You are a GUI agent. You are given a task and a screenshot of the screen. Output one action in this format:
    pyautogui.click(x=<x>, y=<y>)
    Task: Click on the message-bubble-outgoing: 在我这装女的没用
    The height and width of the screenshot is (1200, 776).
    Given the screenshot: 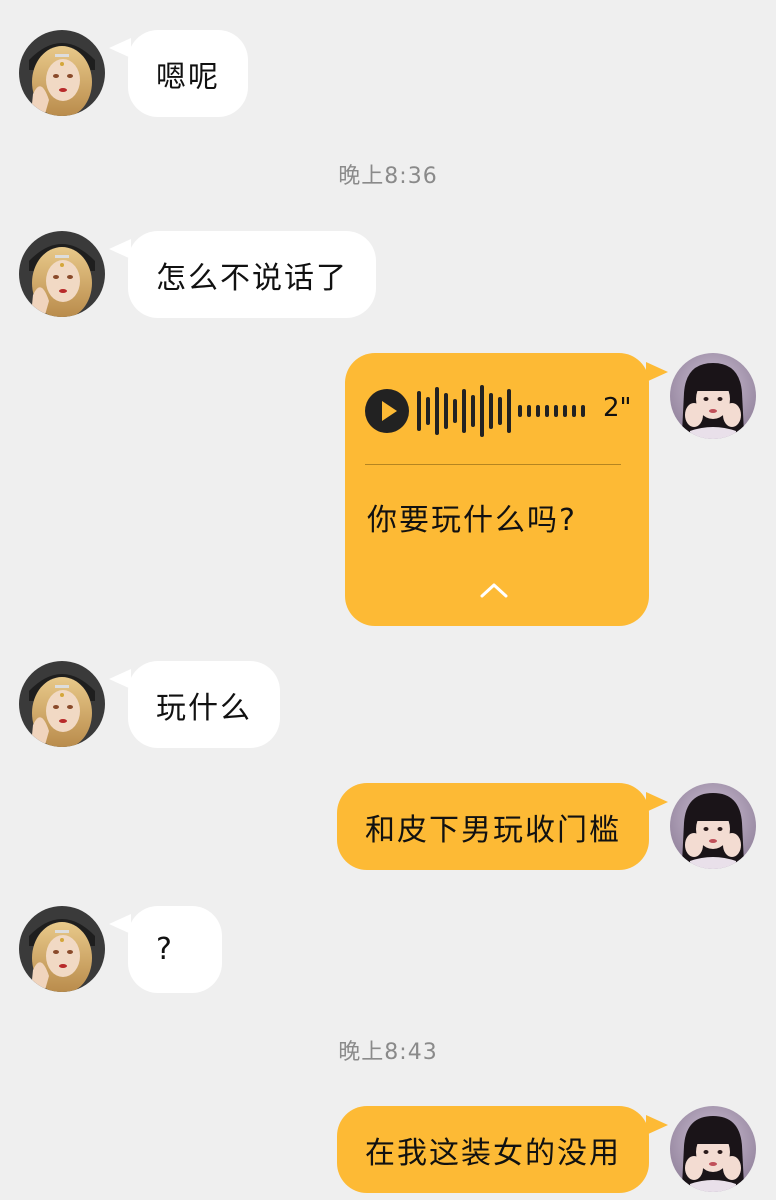 What is the action you would take?
    pyautogui.click(x=493, y=1149)
    